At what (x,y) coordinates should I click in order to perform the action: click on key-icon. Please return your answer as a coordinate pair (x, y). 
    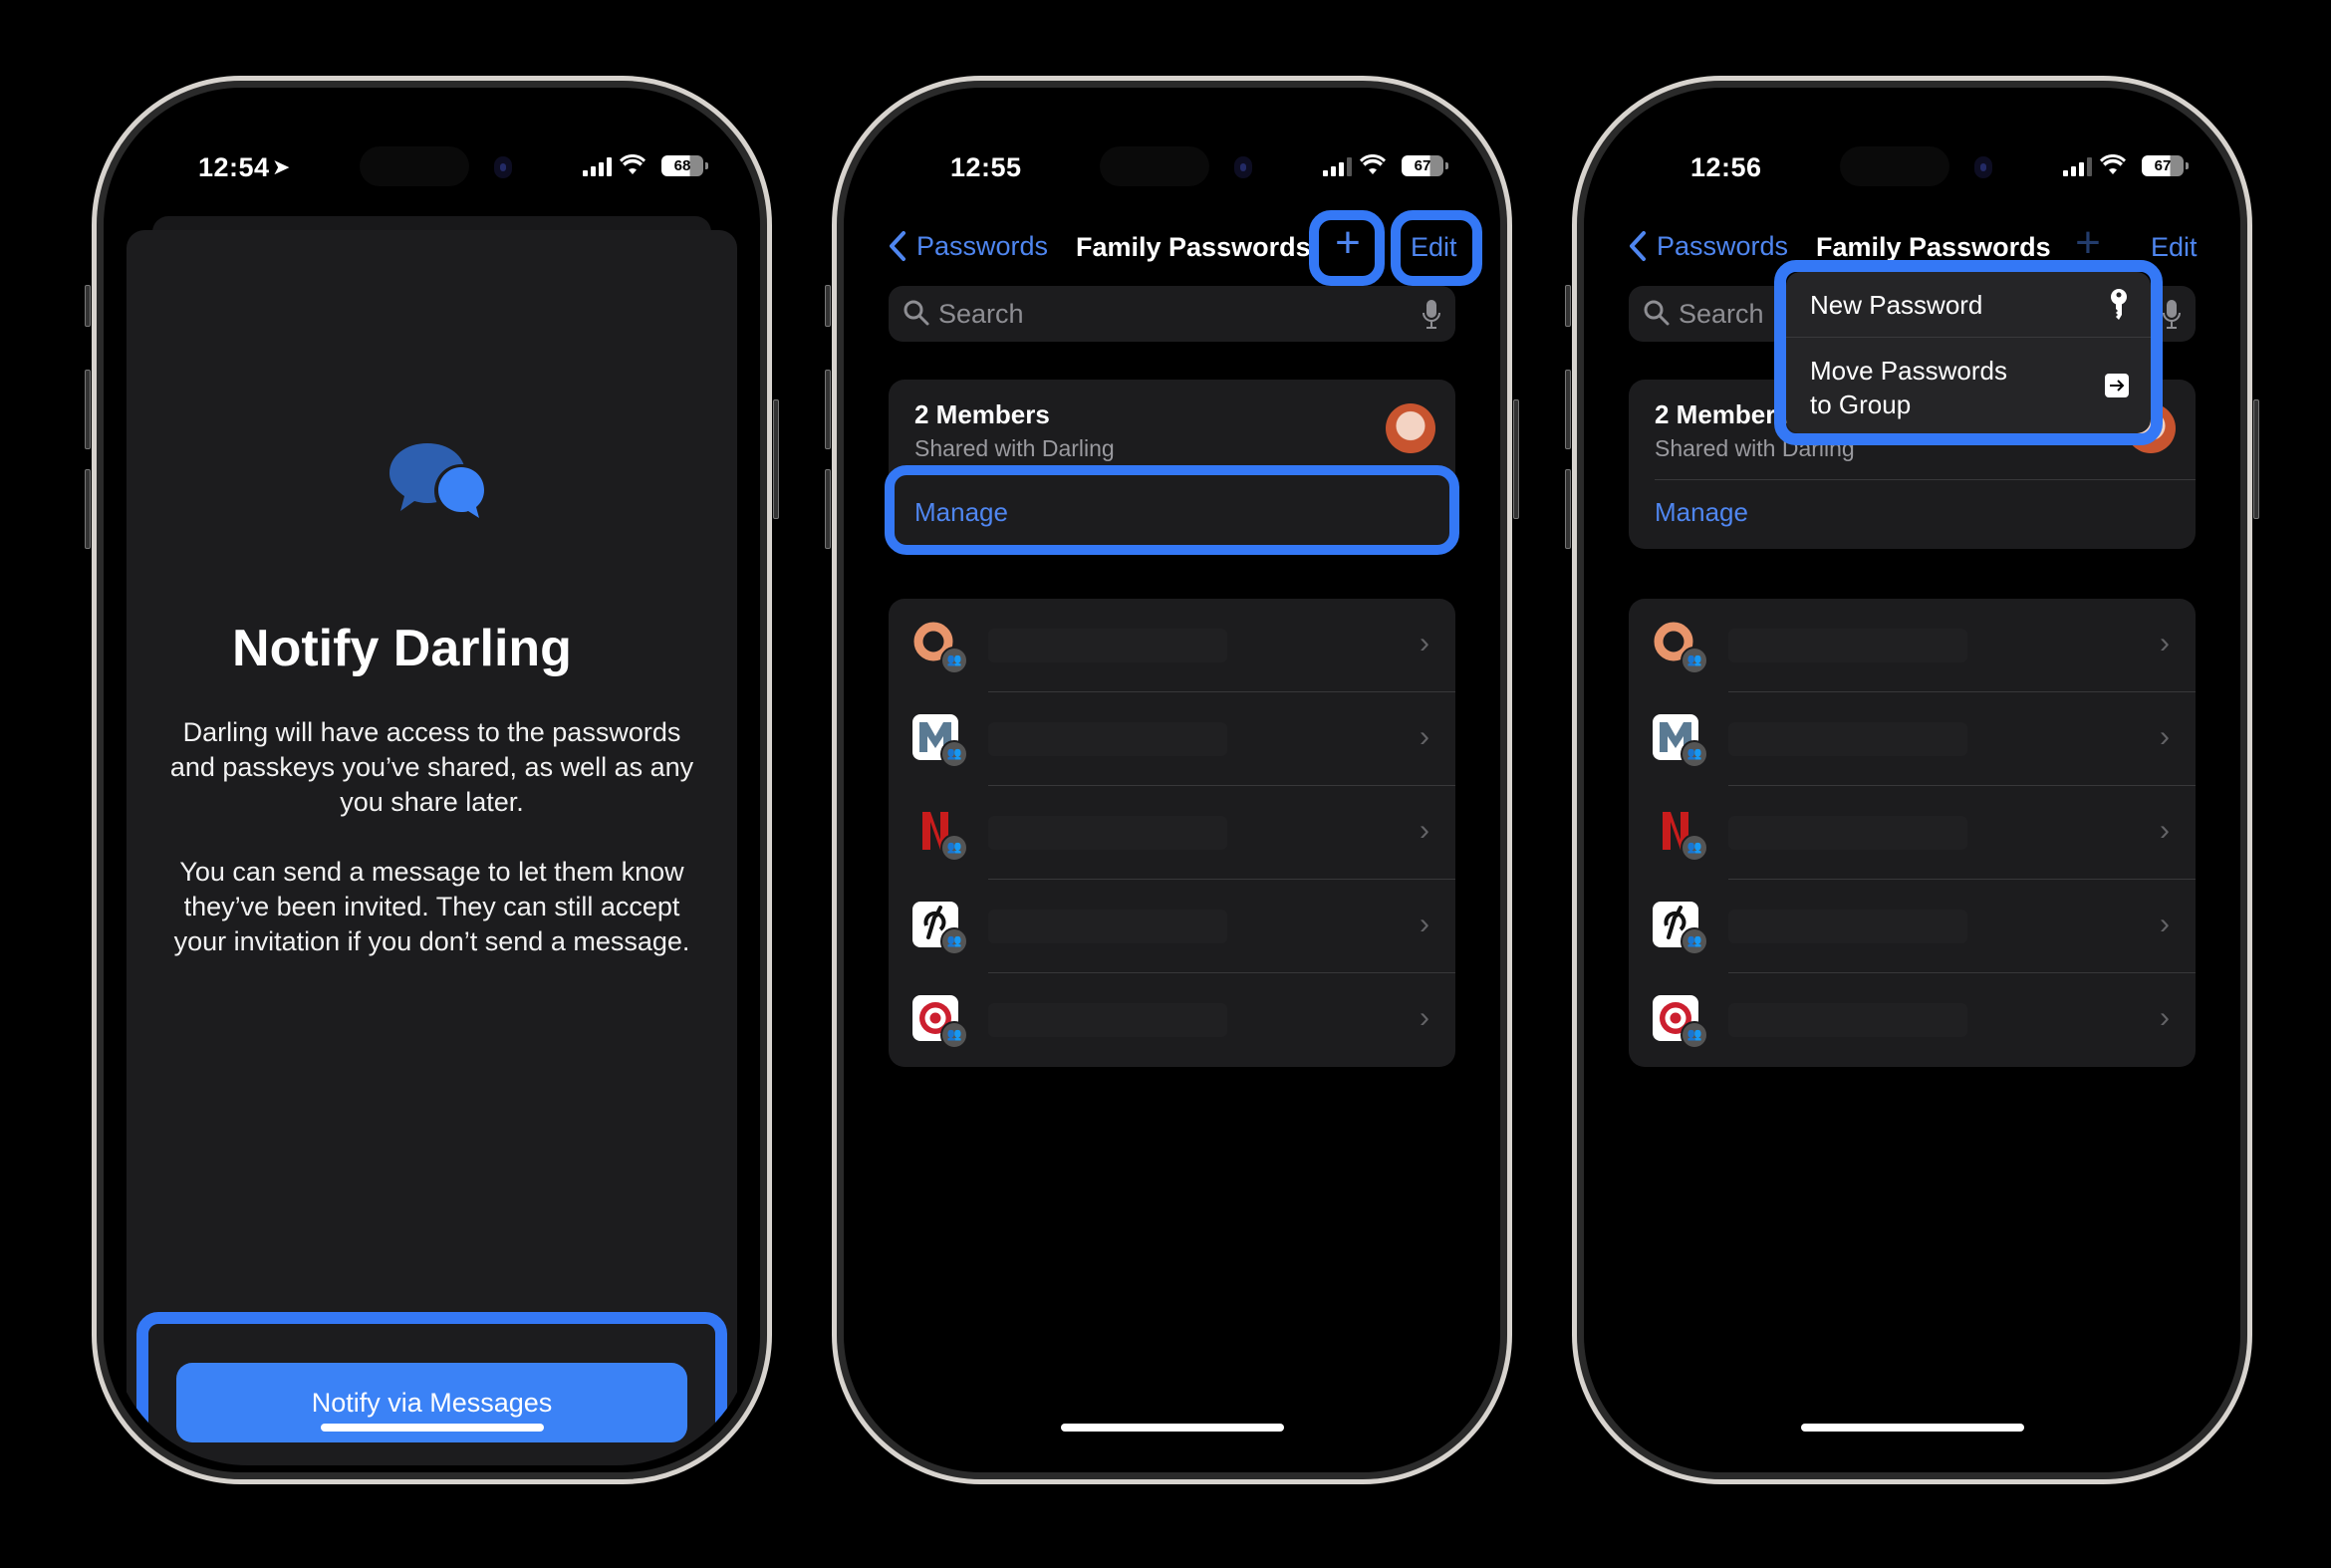
    Looking at the image, I should click on (2119, 304).